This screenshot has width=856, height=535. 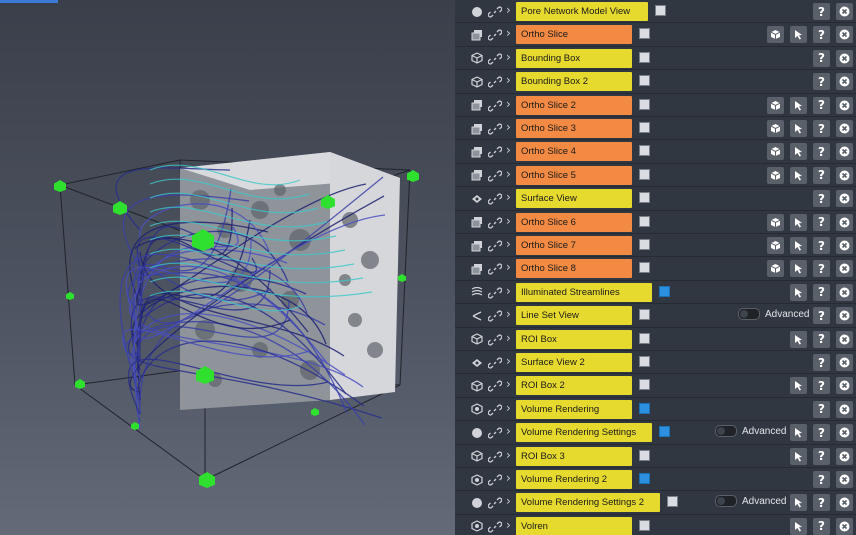 I want to click on module-label: ROI Box 3, so click(x=574, y=456).